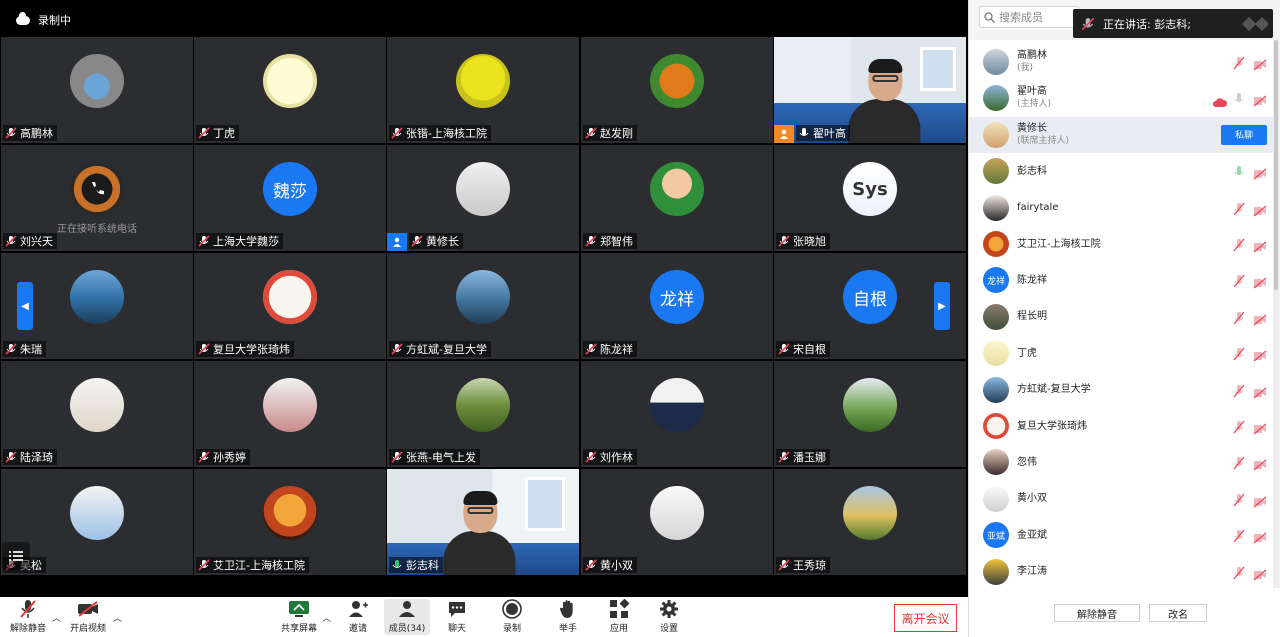  Describe the element at coordinates (28, 616) in the screenshot. I see `unmute-button: 解除静音` at that location.